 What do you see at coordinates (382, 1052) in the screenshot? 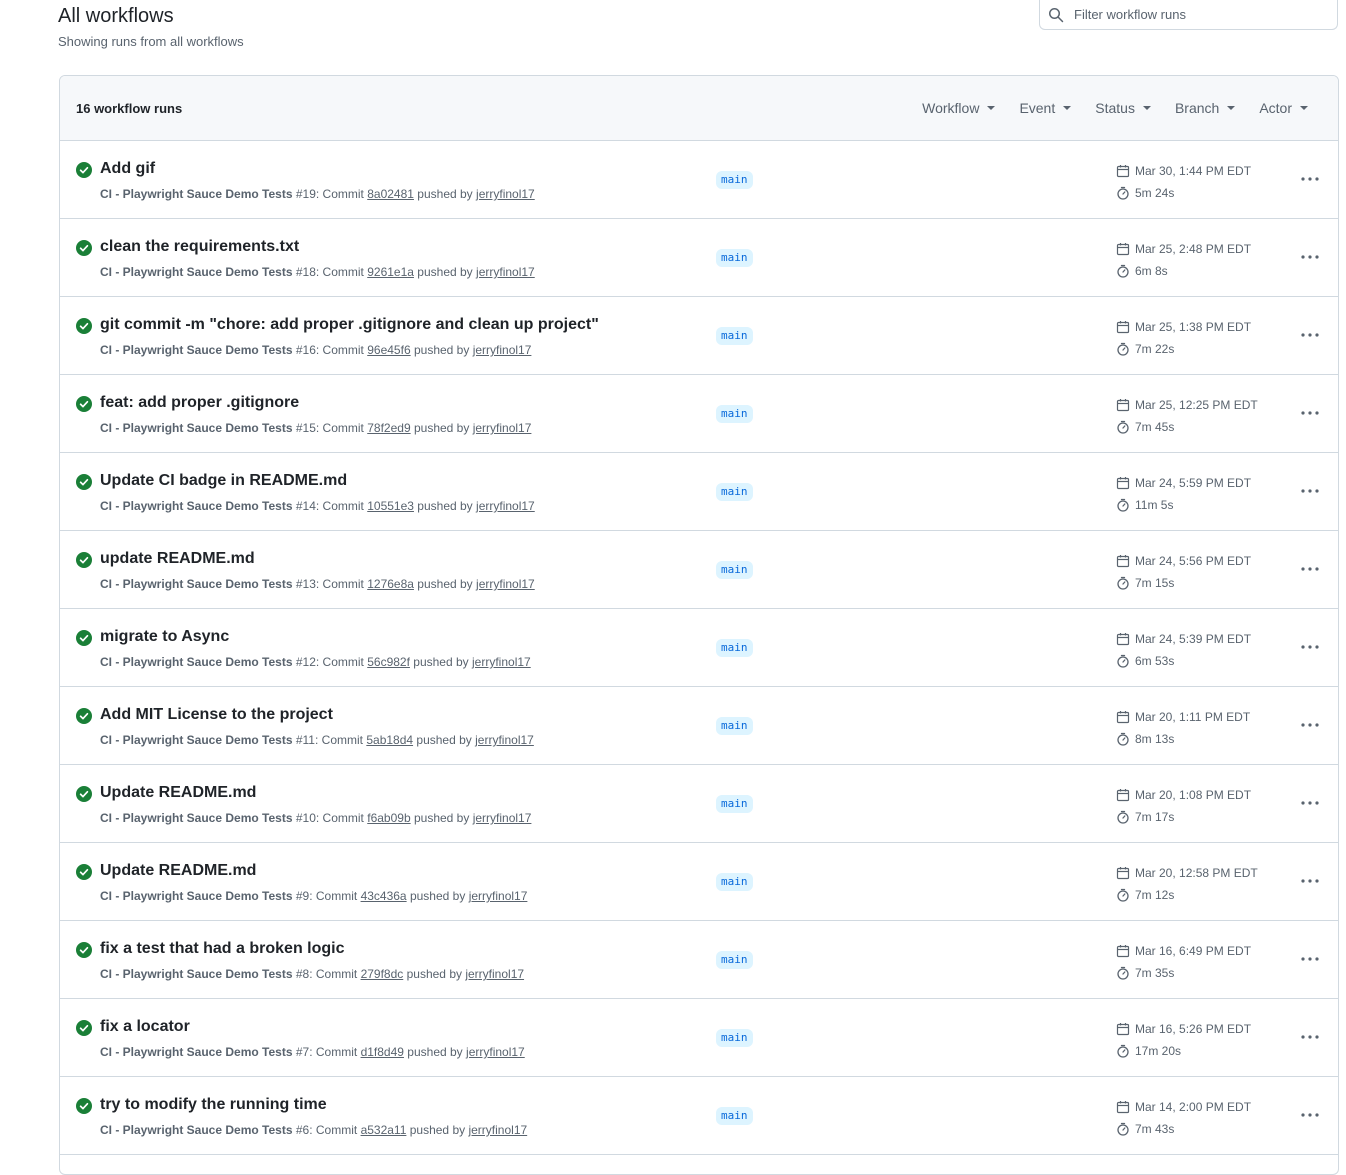
I see `commit-sha-link: d1f8d49` at bounding box center [382, 1052].